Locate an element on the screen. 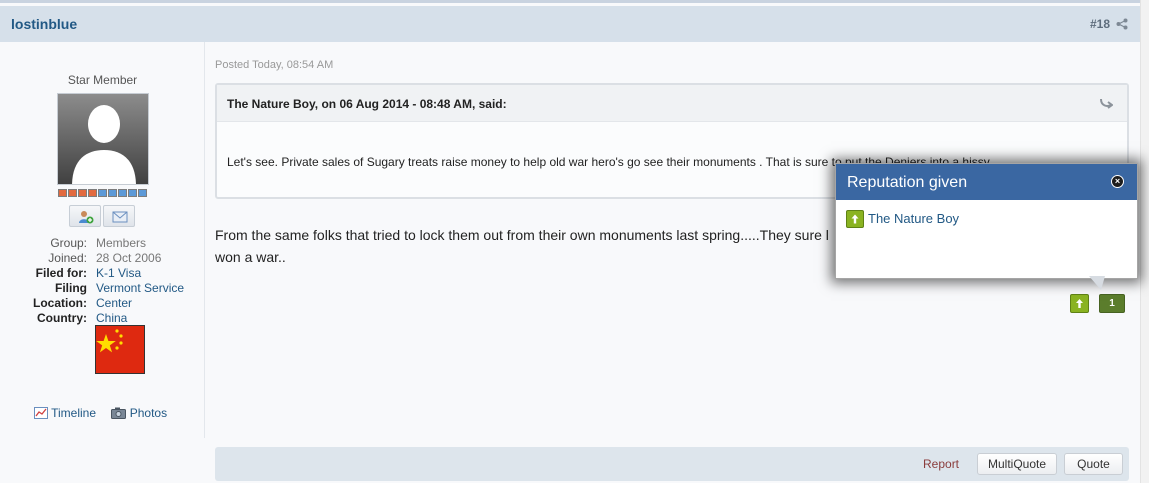 This screenshot has width=1149, height=483. post-text-line: won a war.. is located at coordinates (250, 257).